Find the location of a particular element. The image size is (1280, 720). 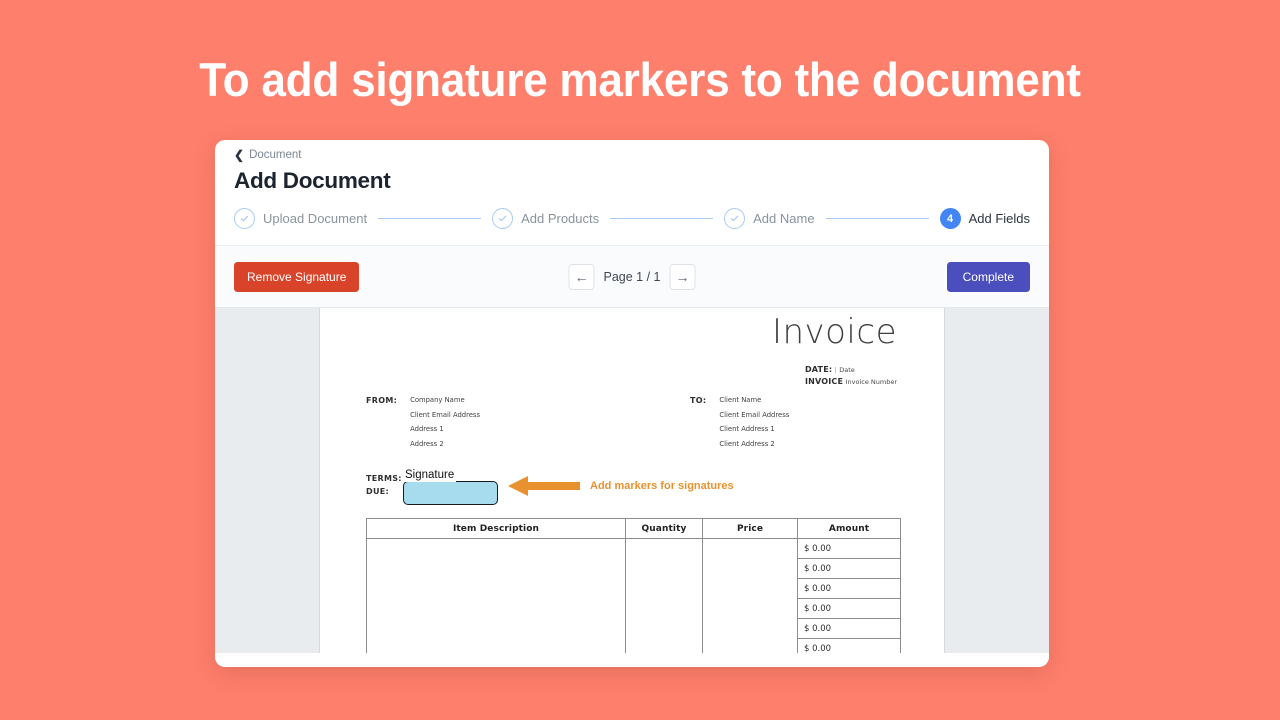

table-header-row: Item Description Quantity Price Amount is located at coordinates (633, 528).